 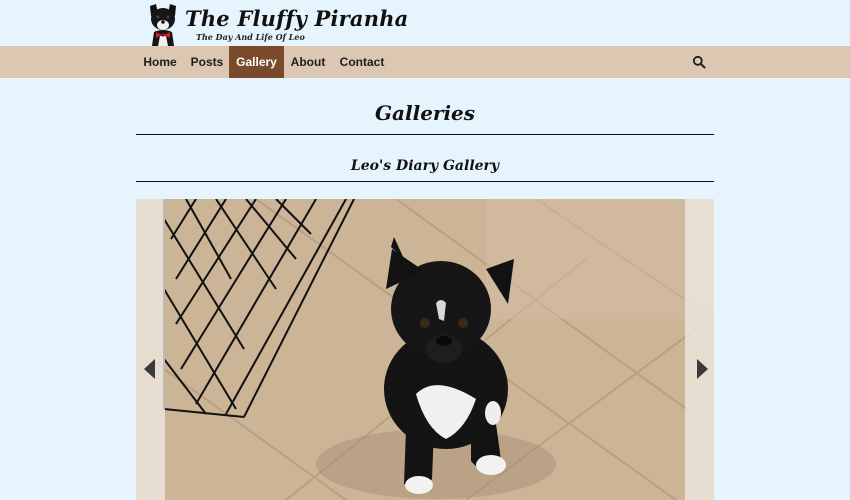 What do you see at coordinates (425, 113) in the screenshot?
I see `page-title: Galleries` at bounding box center [425, 113].